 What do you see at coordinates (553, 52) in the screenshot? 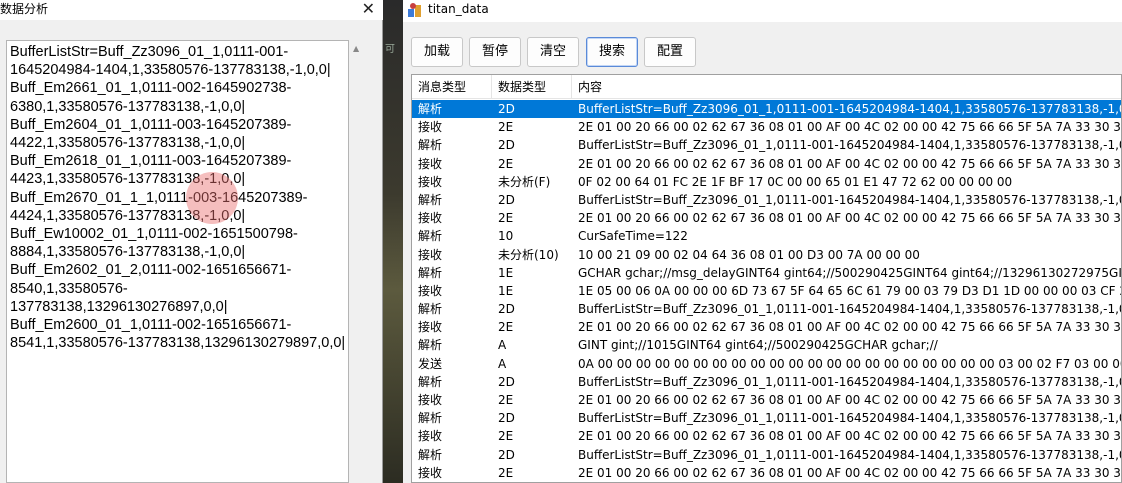
I see `clear-button: 清空` at bounding box center [553, 52].